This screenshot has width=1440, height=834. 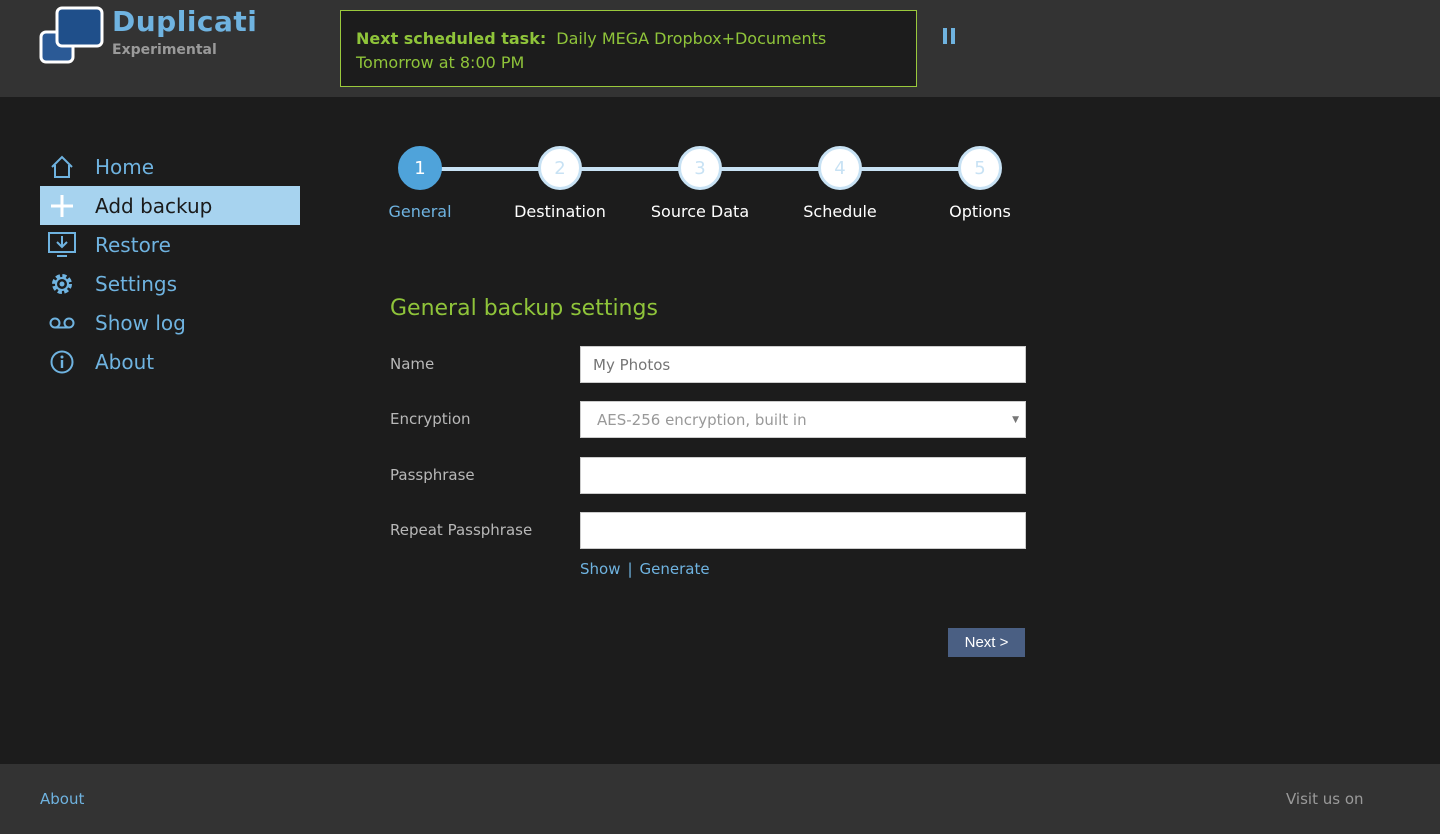 What do you see at coordinates (170, 361) in the screenshot?
I see `sidebar-item-about: About` at bounding box center [170, 361].